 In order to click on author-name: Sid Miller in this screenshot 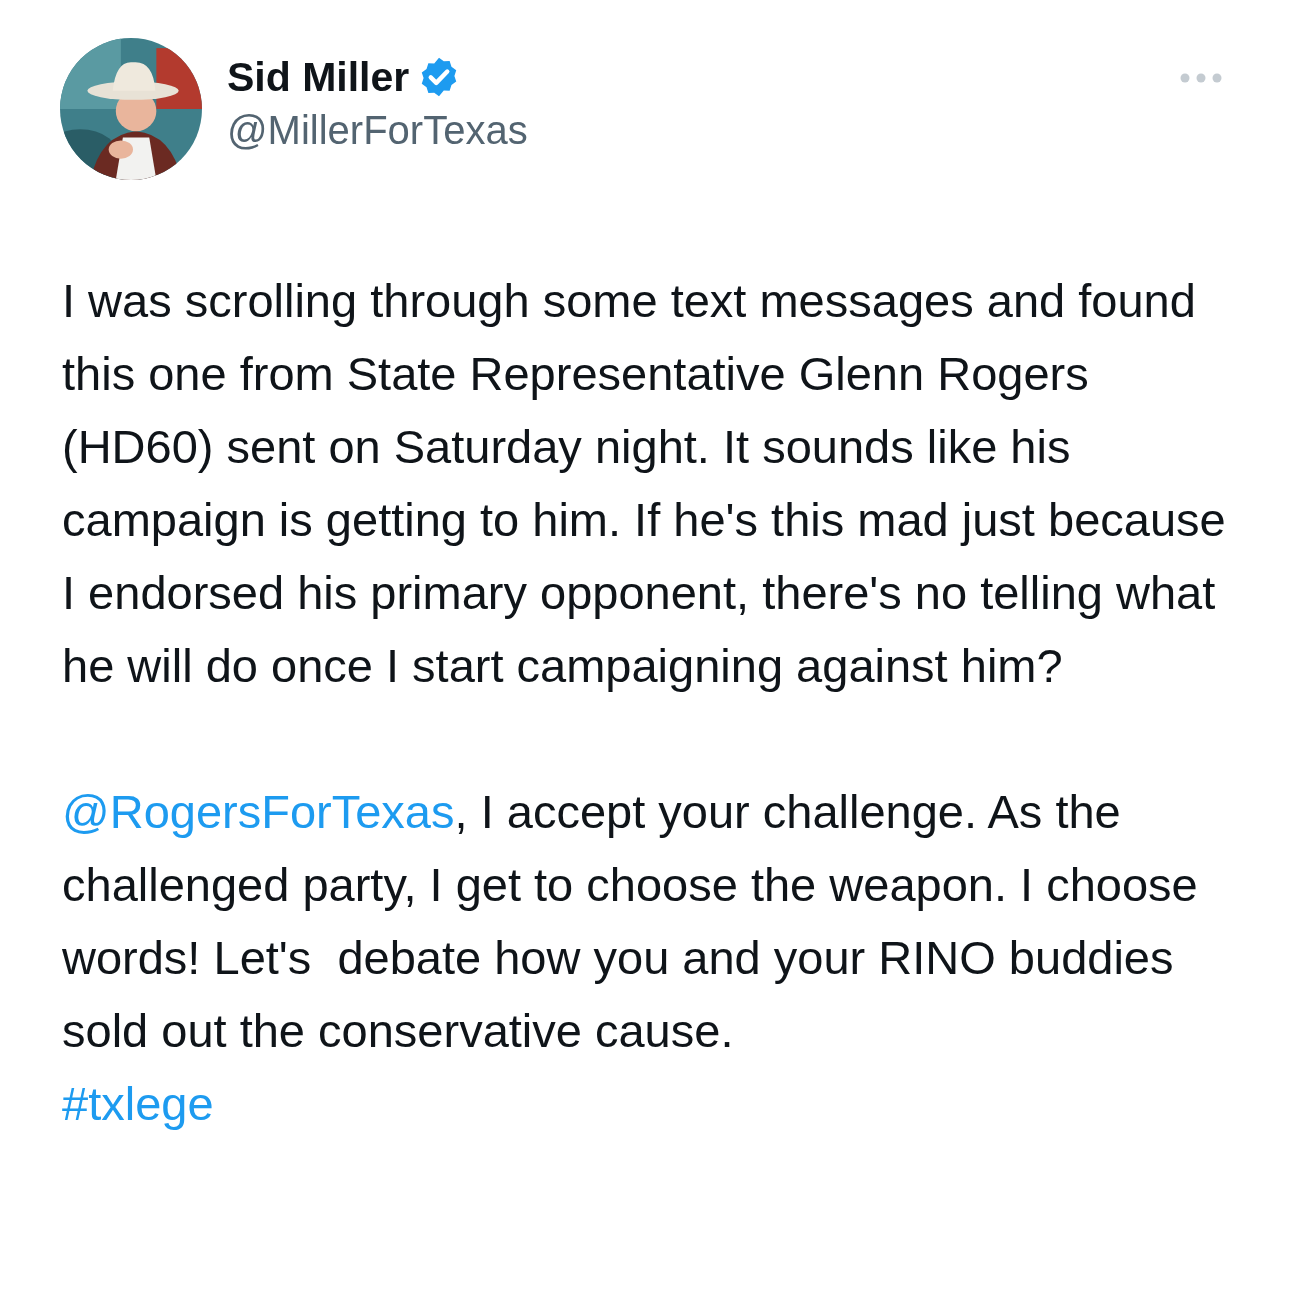, I will do `click(318, 77)`.